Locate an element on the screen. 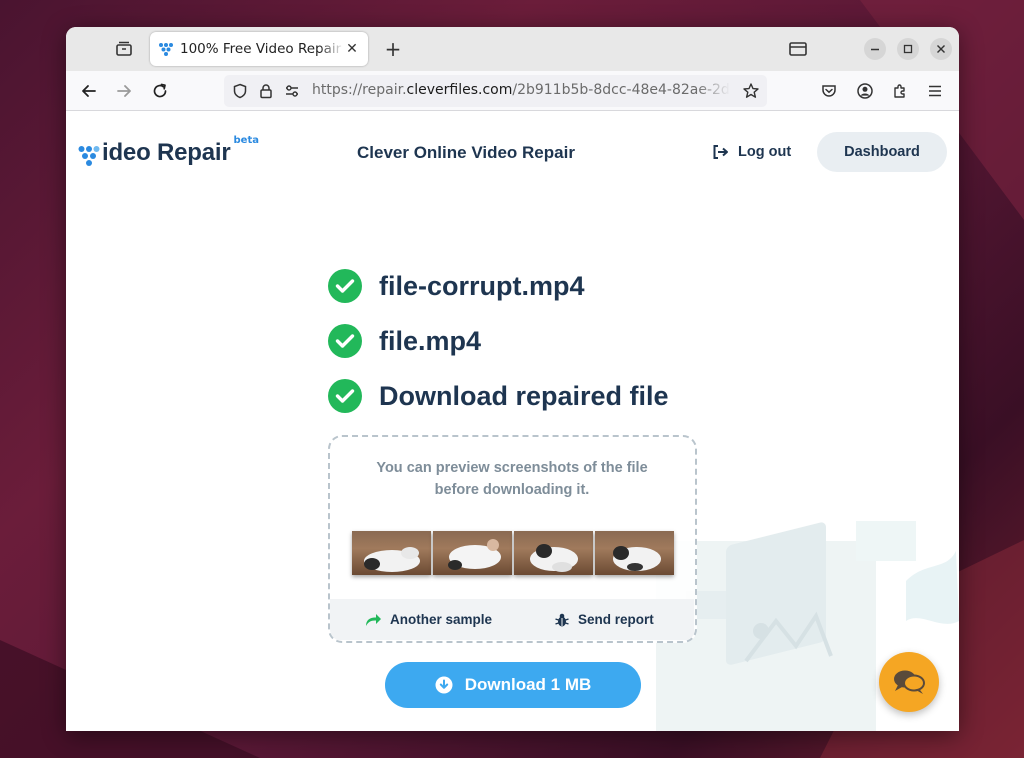 The image size is (1024, 758). site-logo: ideo Repair beta is located at coordinates (168, 151).